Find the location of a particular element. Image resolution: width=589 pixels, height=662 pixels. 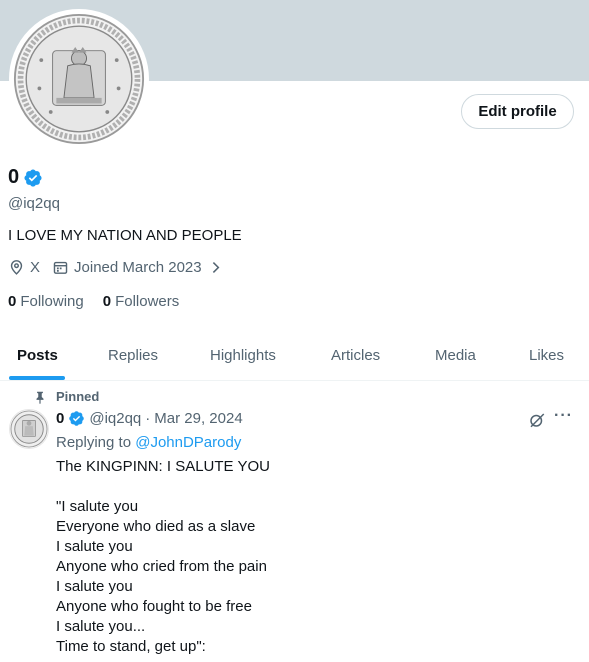

joined-text: Joined March 2023 is located at coordinates (138, 267).